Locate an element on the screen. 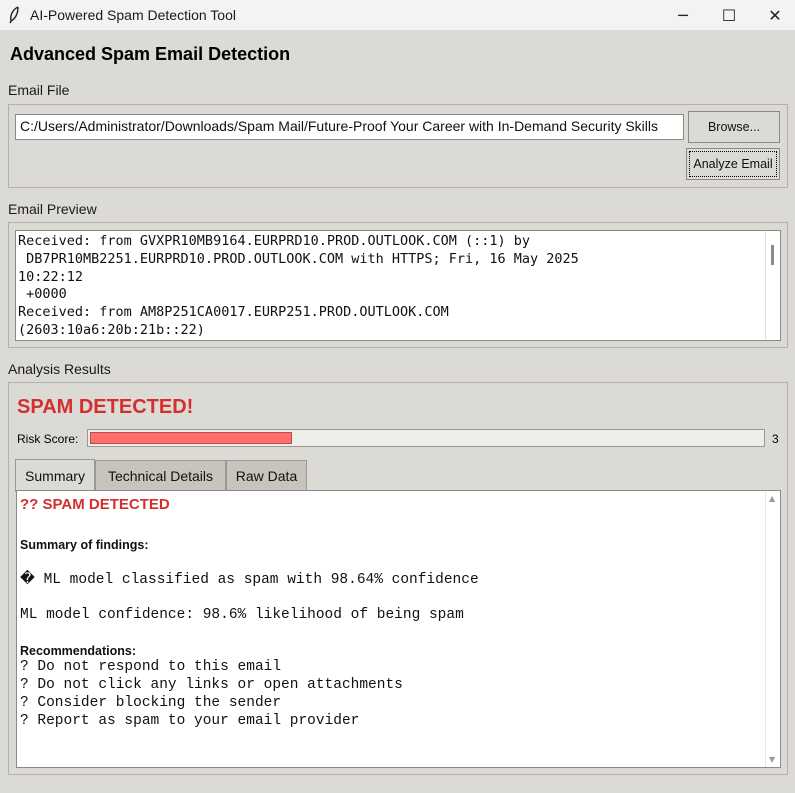 This screenshot has height=793, width=795. tab-raw-data: Raw Data is located at coordinates (266, 475).